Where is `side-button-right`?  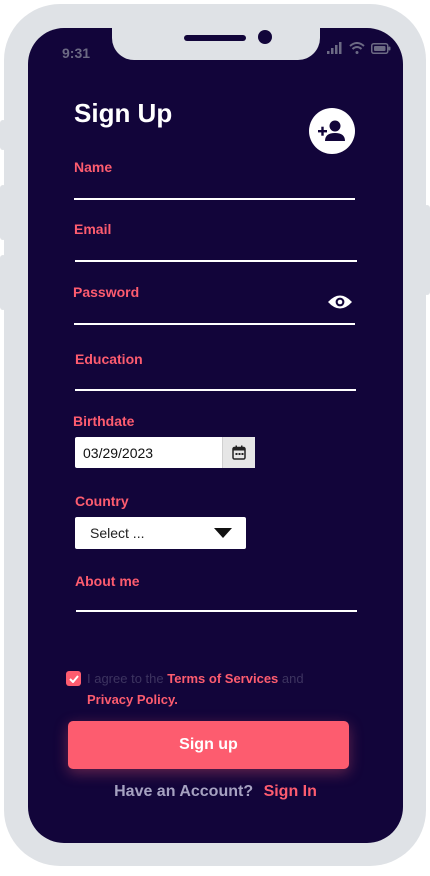
side-button-right is located at coordinates (427, 250).